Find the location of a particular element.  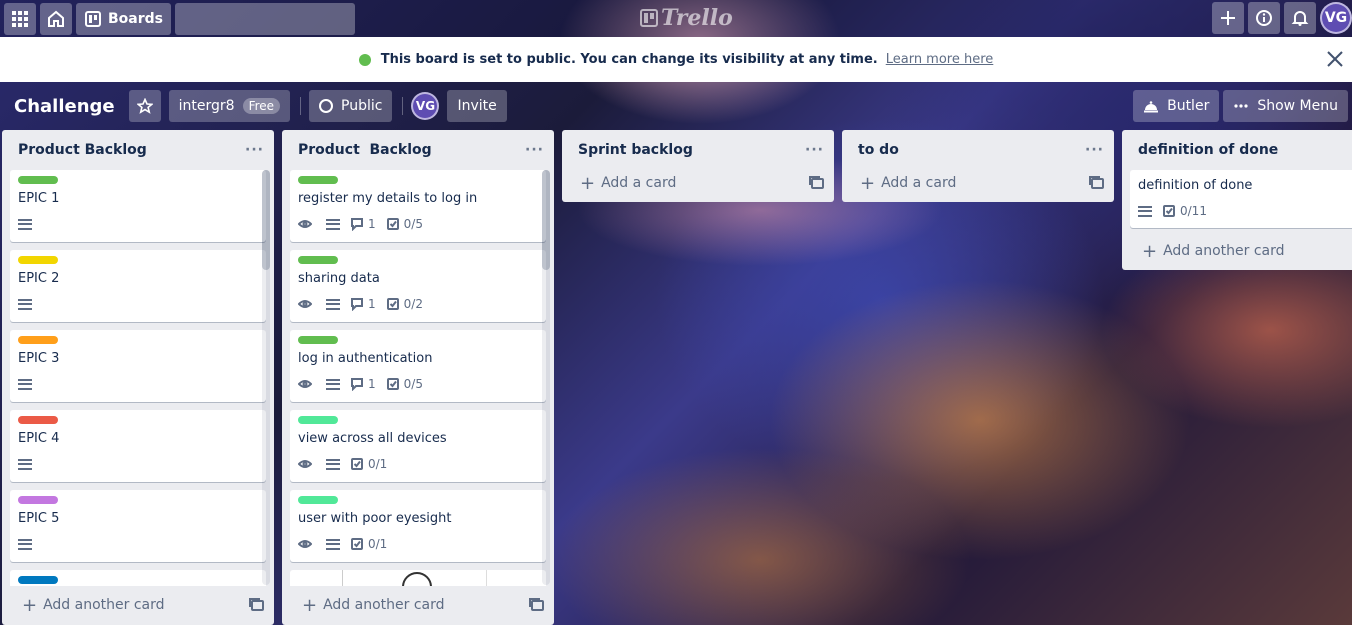

watching-badge is located at coordinates (307, 384).